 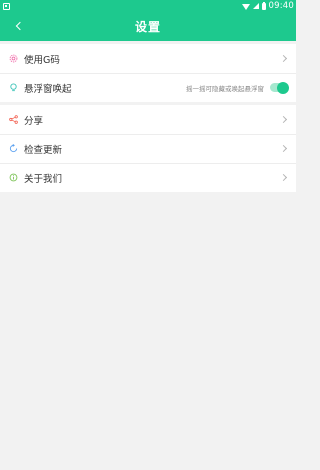 I want to click on status-bar: 09:40, so click(x=148, y=6).